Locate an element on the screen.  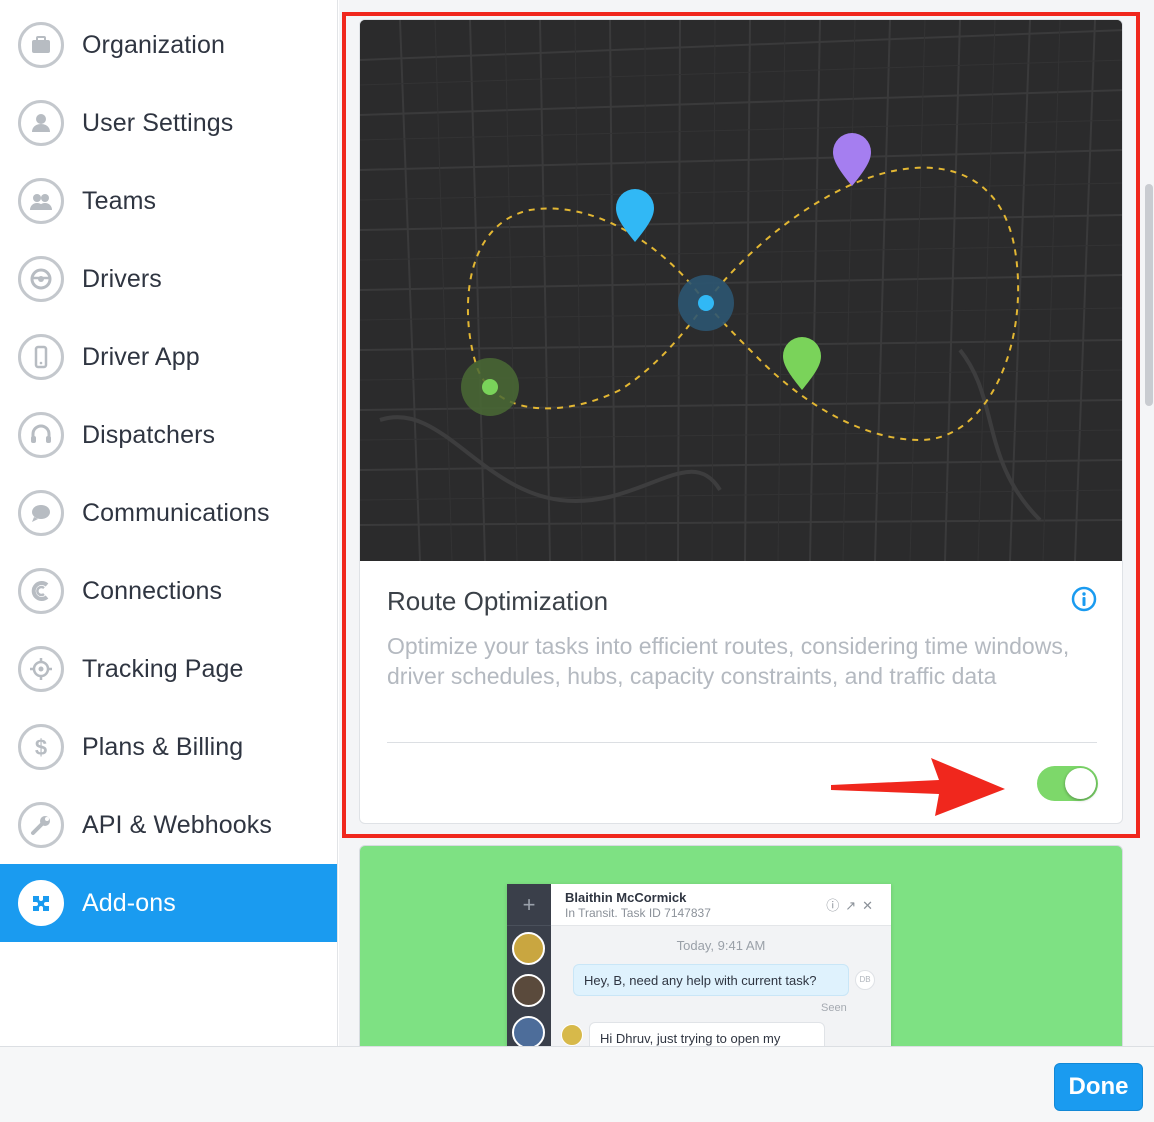
briefcase-icon is located at coordinates (41, 45).